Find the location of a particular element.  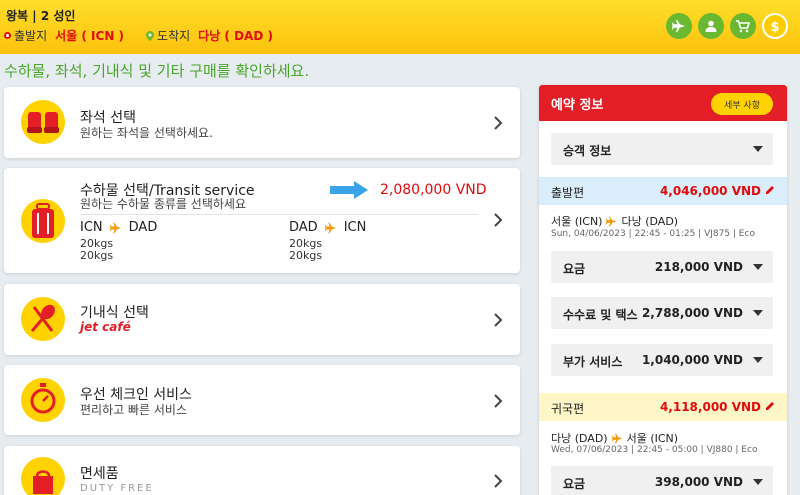

passenger-info-label: 승객 정보 is located at coordinates (587, 151).